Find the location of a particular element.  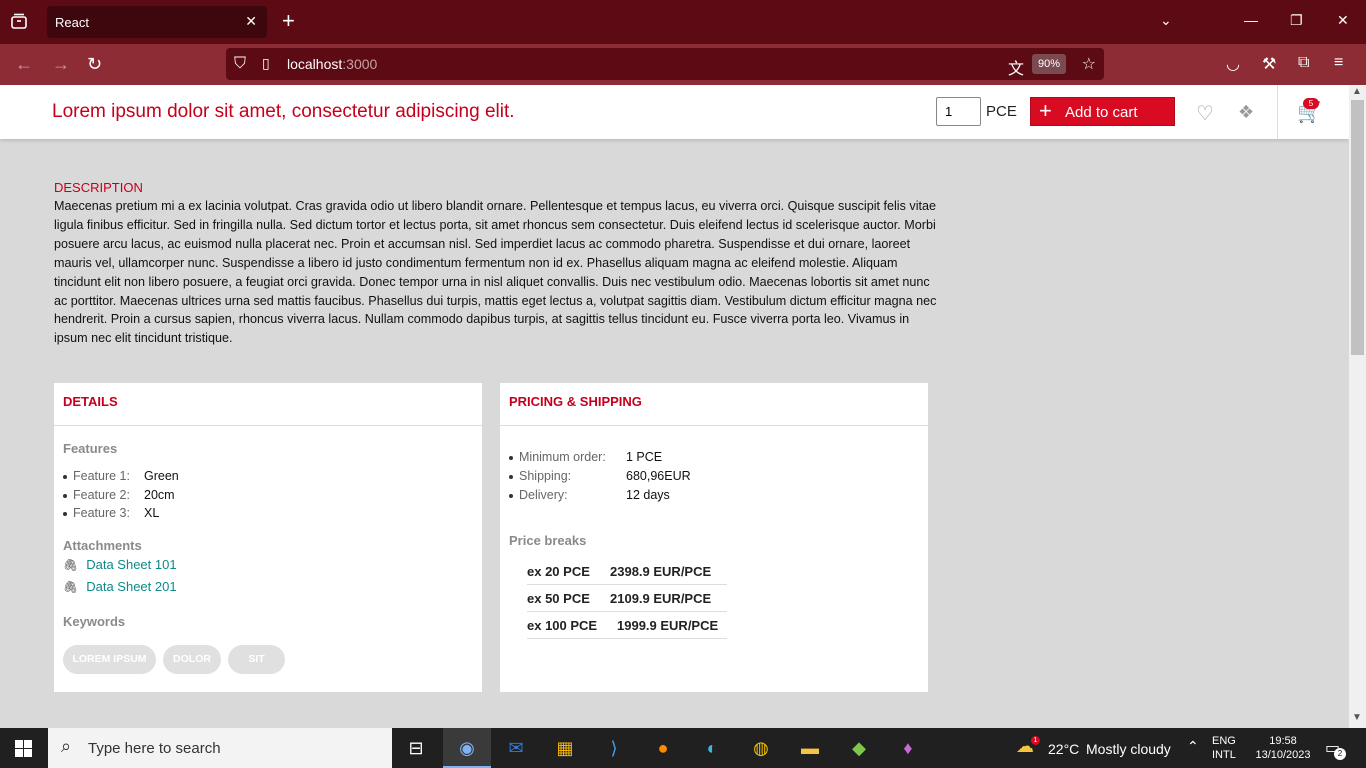

pricing-row: Minimum order: 1 PCE is located at coordinates (585, 457).